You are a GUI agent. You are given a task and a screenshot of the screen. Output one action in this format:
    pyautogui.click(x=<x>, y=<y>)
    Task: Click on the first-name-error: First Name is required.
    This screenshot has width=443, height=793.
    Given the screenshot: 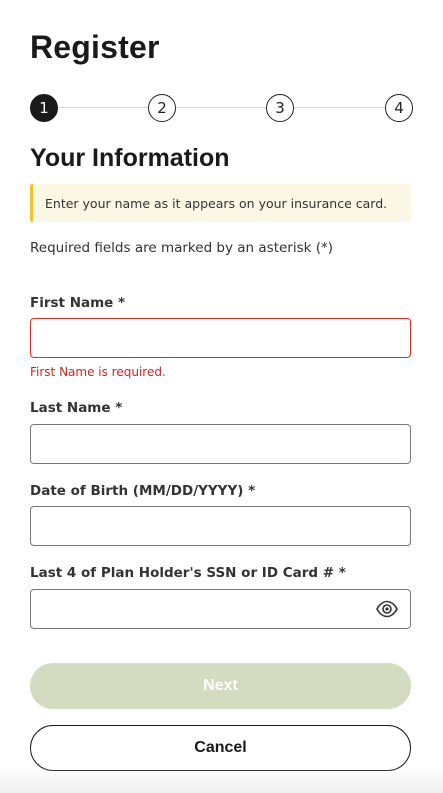 What is the action you would take?
    pyautogui.click(x=98, y=372)
    